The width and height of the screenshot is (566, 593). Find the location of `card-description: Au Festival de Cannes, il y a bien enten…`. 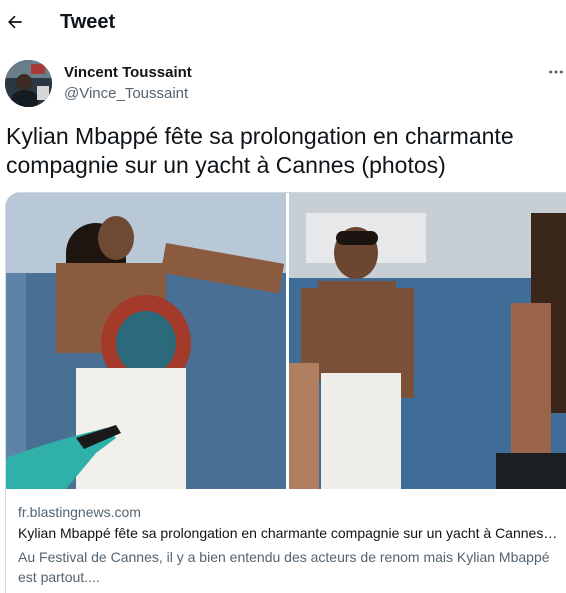

card-description: Au Festival de Cannes, il y a bien enten… is located at coordinates (284, 567).